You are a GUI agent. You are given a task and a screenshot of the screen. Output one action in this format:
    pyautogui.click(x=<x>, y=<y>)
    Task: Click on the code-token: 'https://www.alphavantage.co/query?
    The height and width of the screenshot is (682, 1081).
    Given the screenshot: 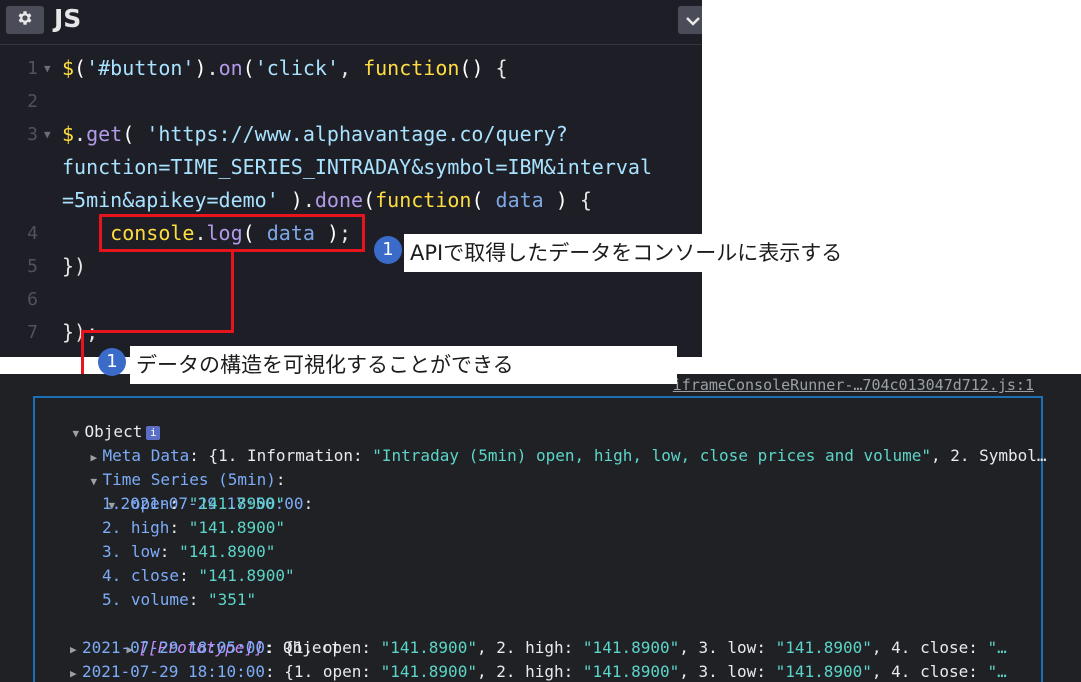 What is the action you would take?
    pyautogui.click(x=357, y=134)
    